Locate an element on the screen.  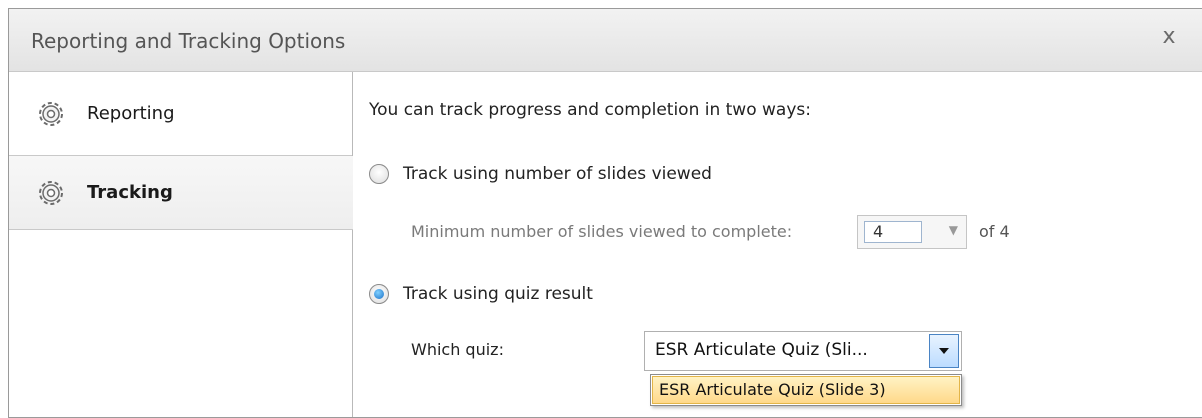
close-icon: x is located at coordinates (1169, 37).